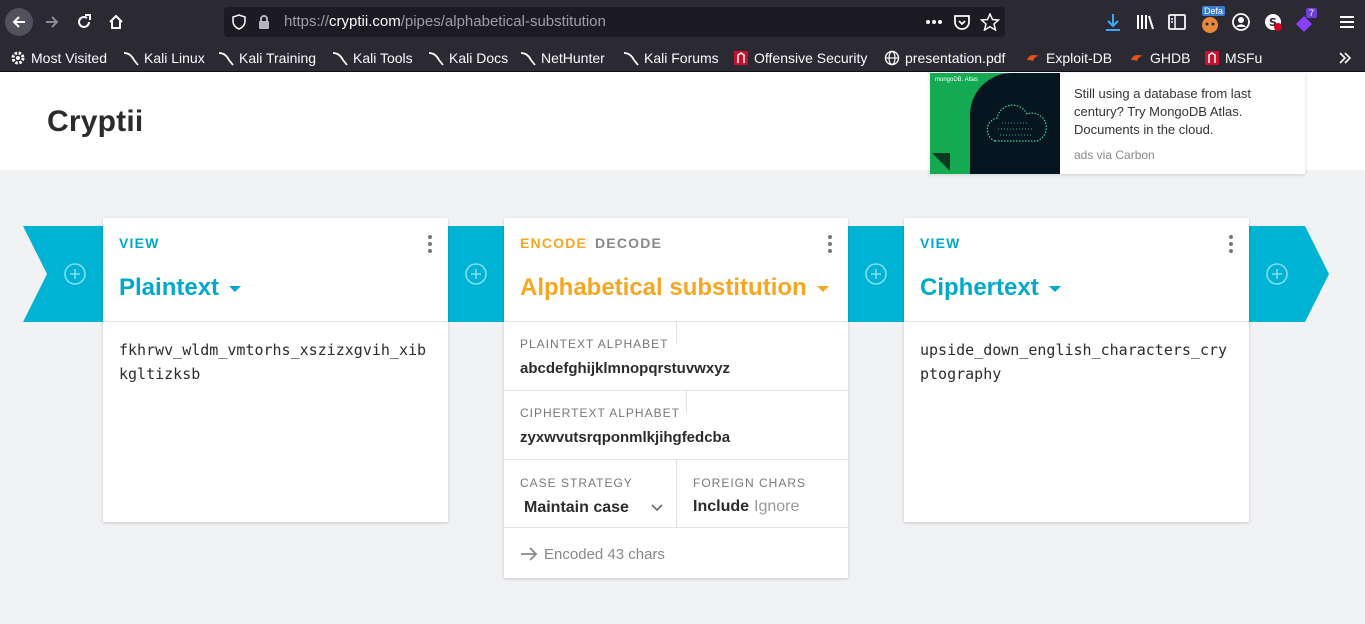 This screenshot has width=1365, height=624. What do you see at coordinates (944, 58) in the screenshot?
I see `bookmark-presentation-pdf: presentation.pdf` at bounding box center [944, 58].